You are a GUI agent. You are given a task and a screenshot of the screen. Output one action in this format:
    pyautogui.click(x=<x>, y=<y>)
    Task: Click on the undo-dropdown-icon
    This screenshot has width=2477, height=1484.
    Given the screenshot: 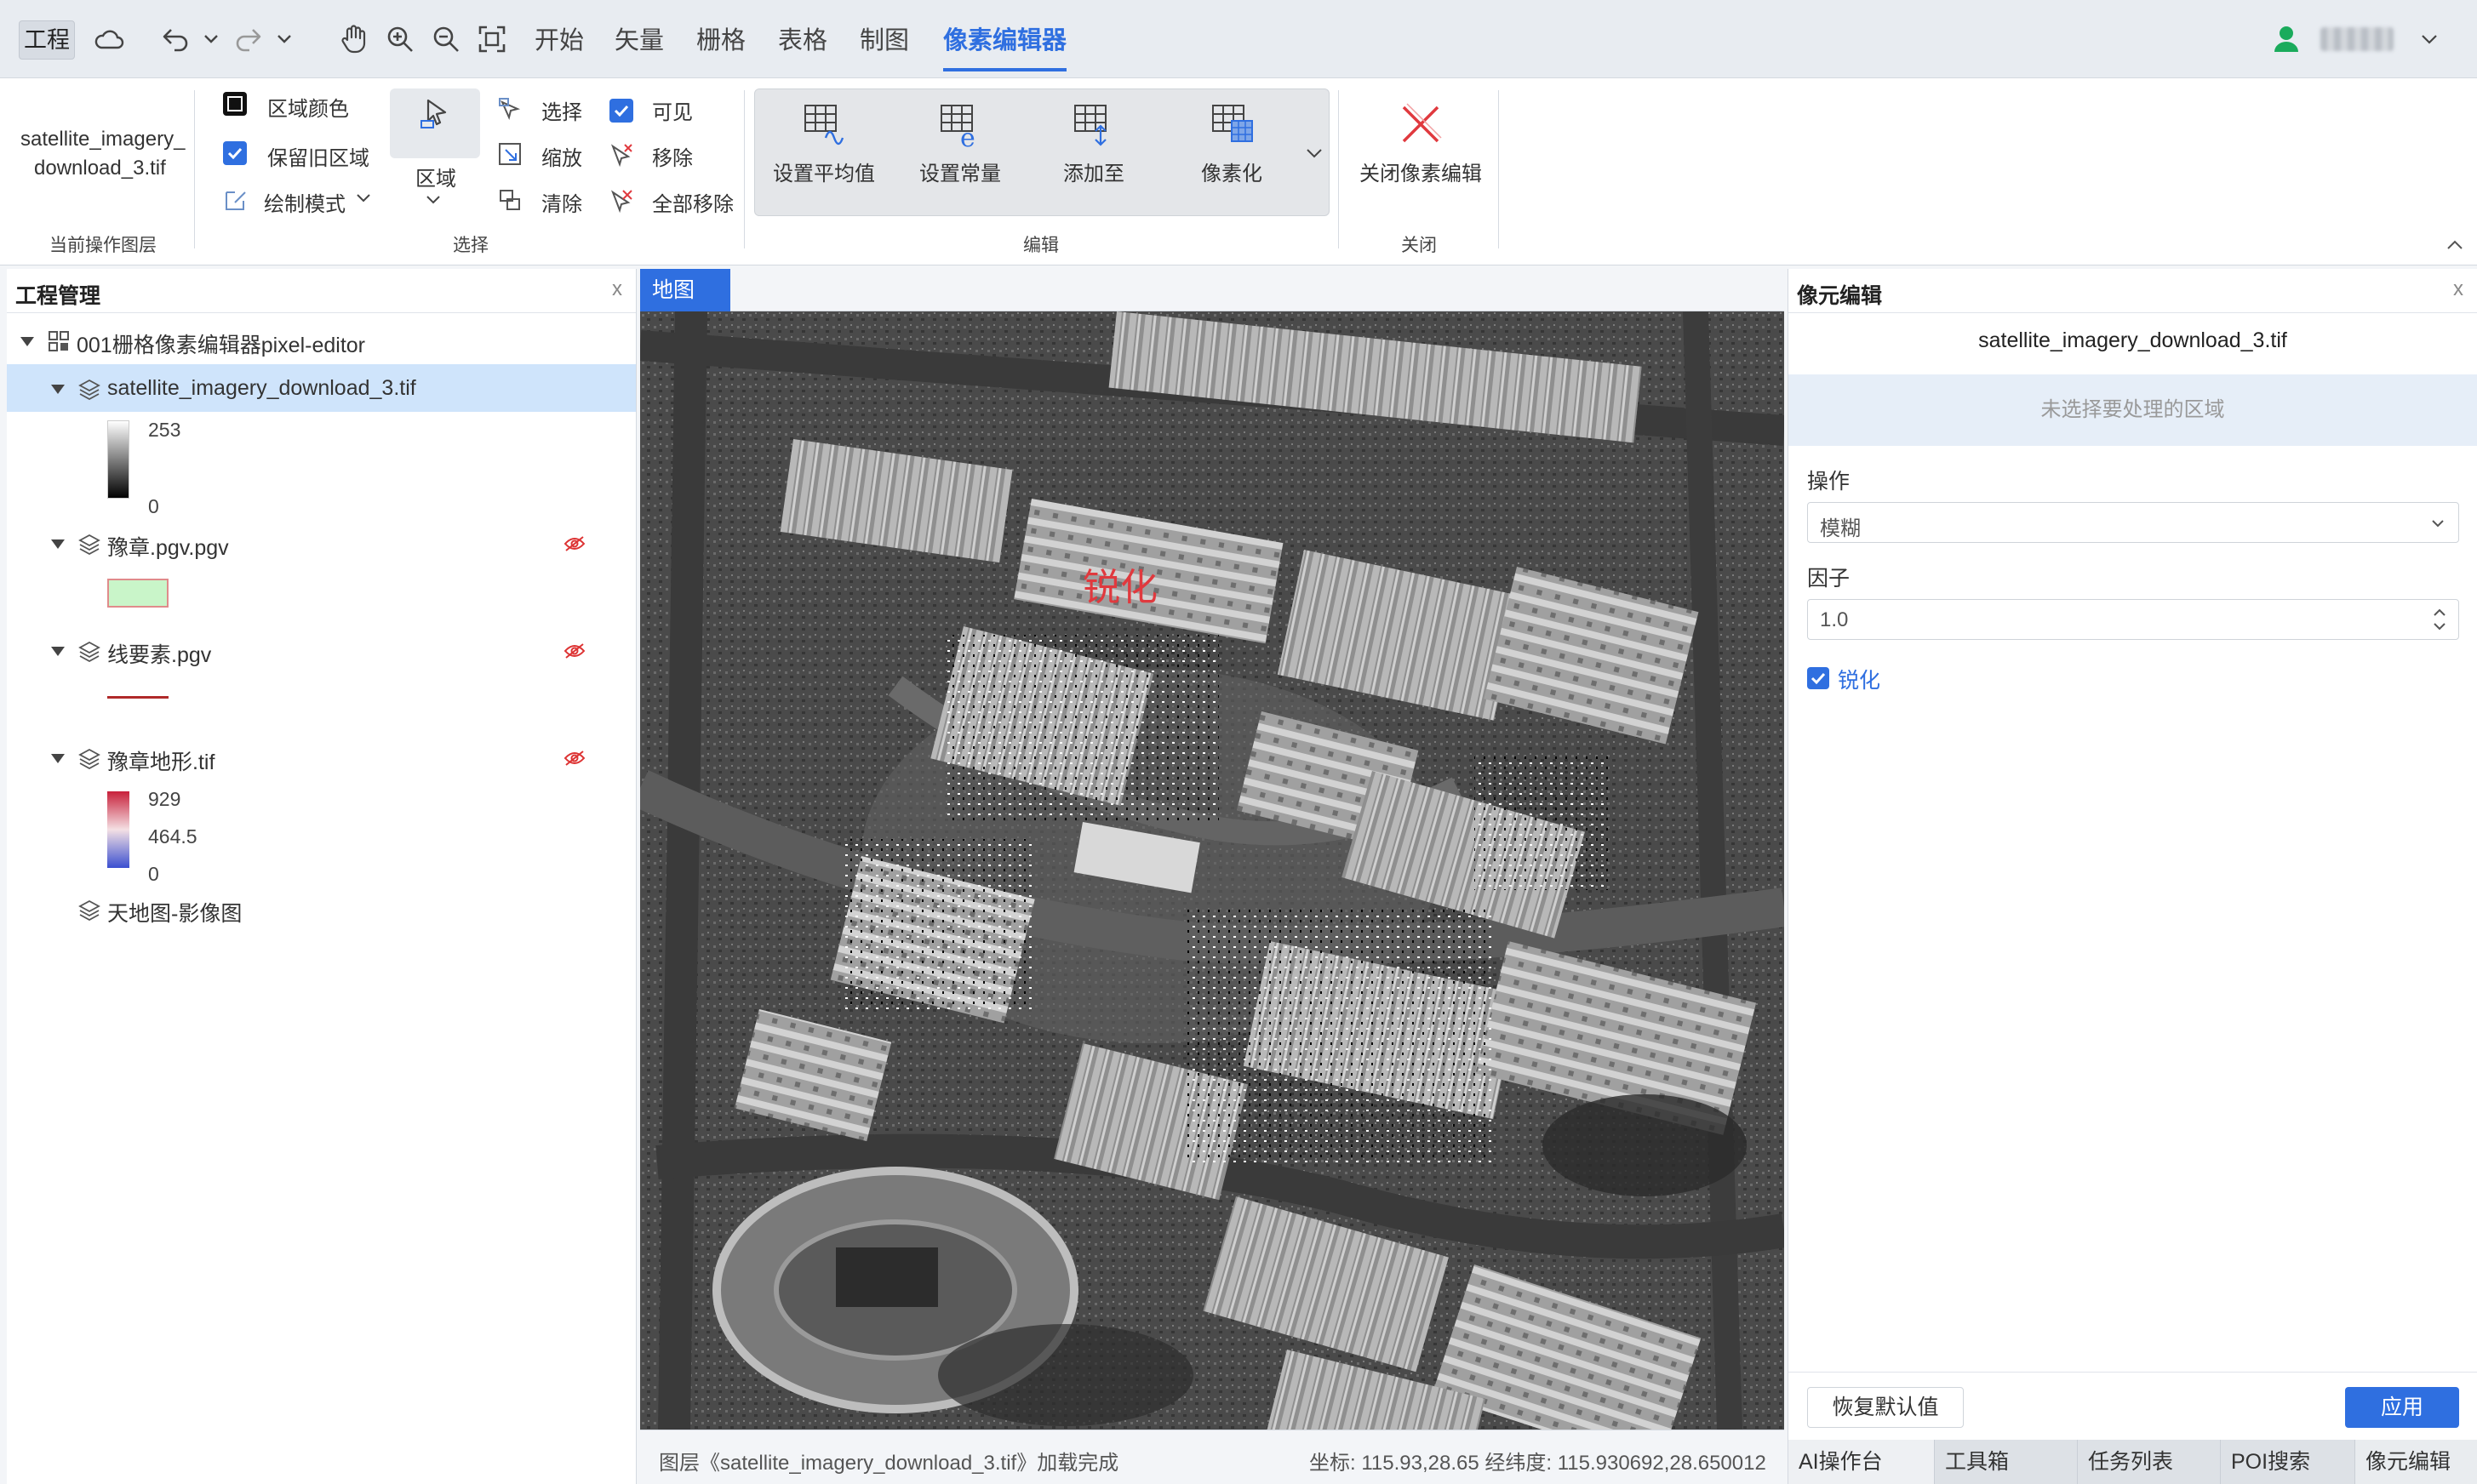 What is the action you would take?
    pyautogui.click(x=211, y=39)
    